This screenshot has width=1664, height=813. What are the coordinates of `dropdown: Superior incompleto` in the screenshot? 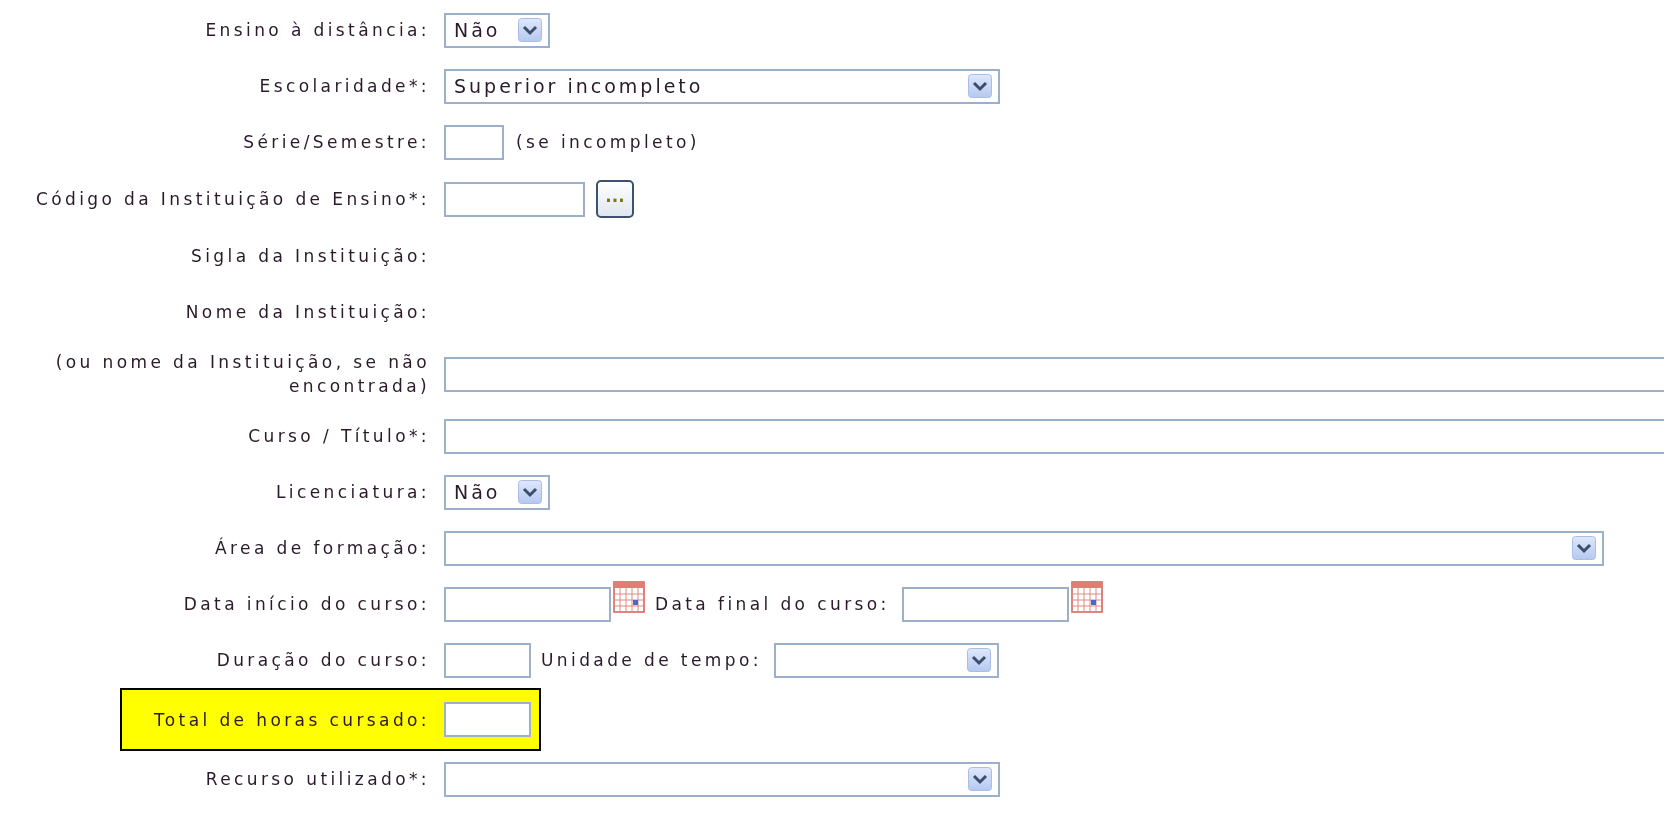 It's located at (722, 86).